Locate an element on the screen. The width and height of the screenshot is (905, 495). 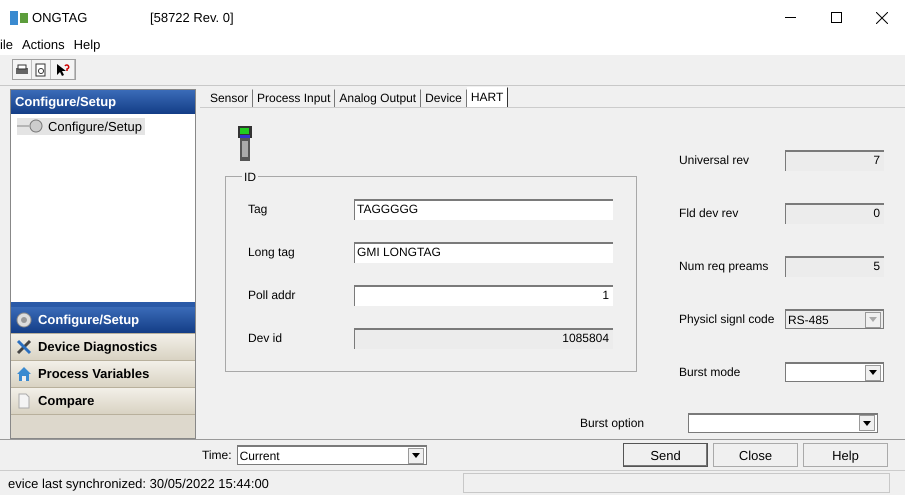
time-dropdown: Current is located at coordinates (331, 455).